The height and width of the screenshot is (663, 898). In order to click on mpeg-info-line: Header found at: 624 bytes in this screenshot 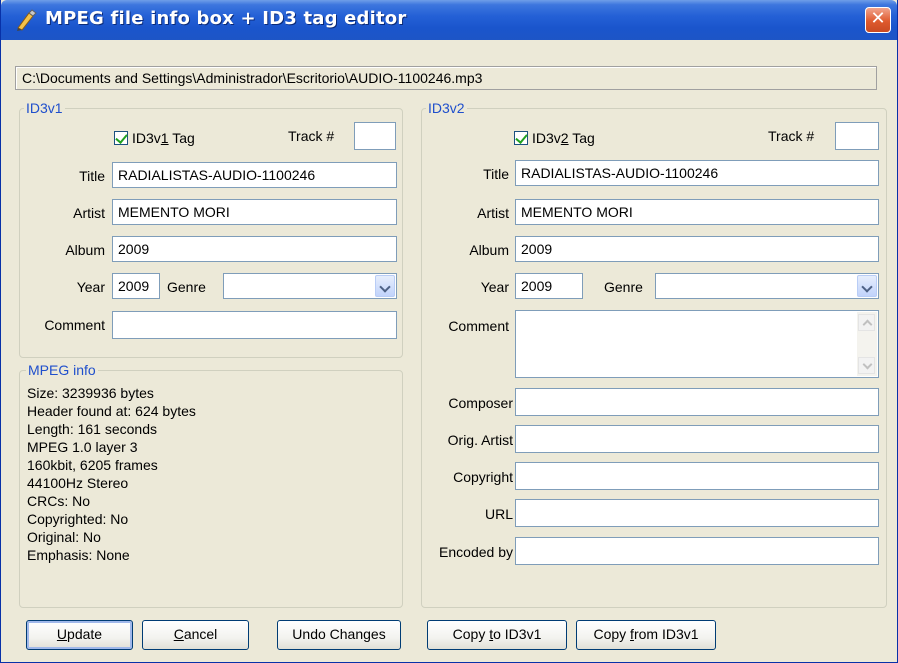, I will do `click(111, 411)`.